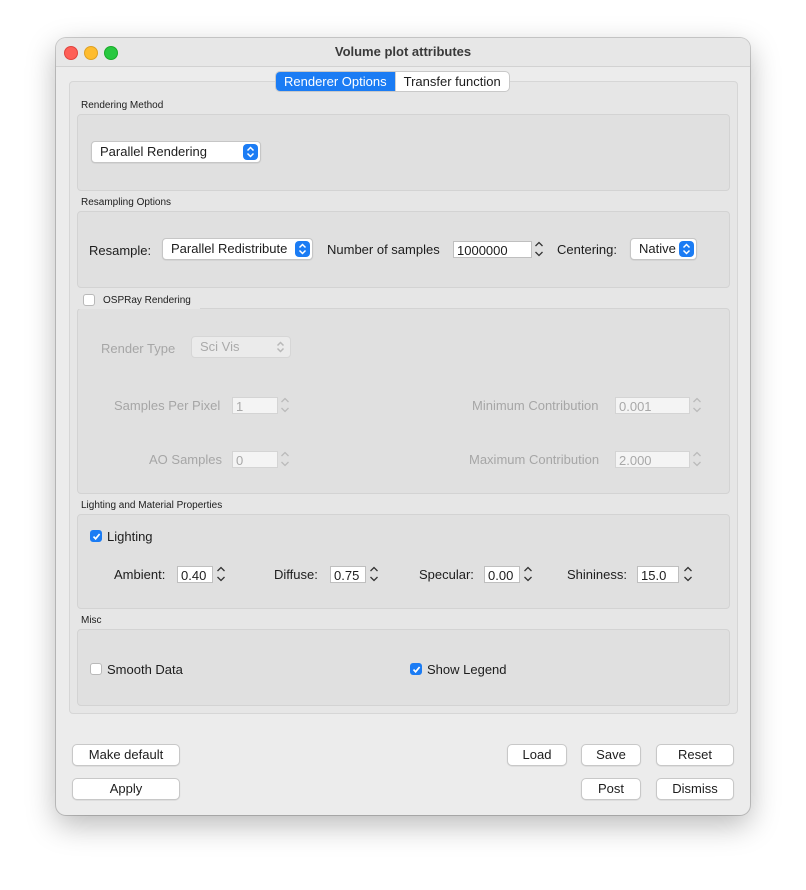 This screenshot has width=806, height=890. I want to click on ospray-rendering-checkbox, so click(89, 300).